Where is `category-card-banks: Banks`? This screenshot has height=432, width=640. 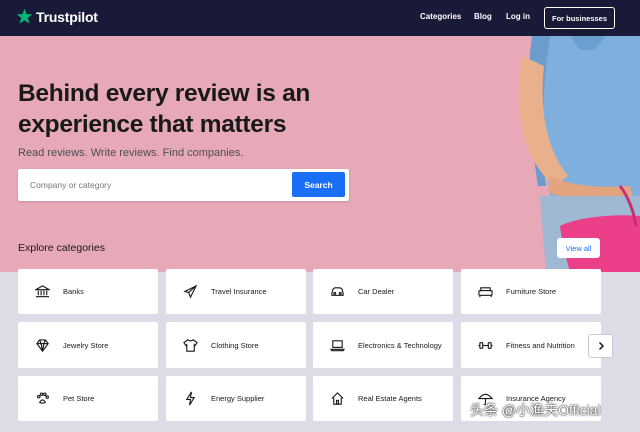 category-card-banks: Banks is located at coordinates (88, 291).